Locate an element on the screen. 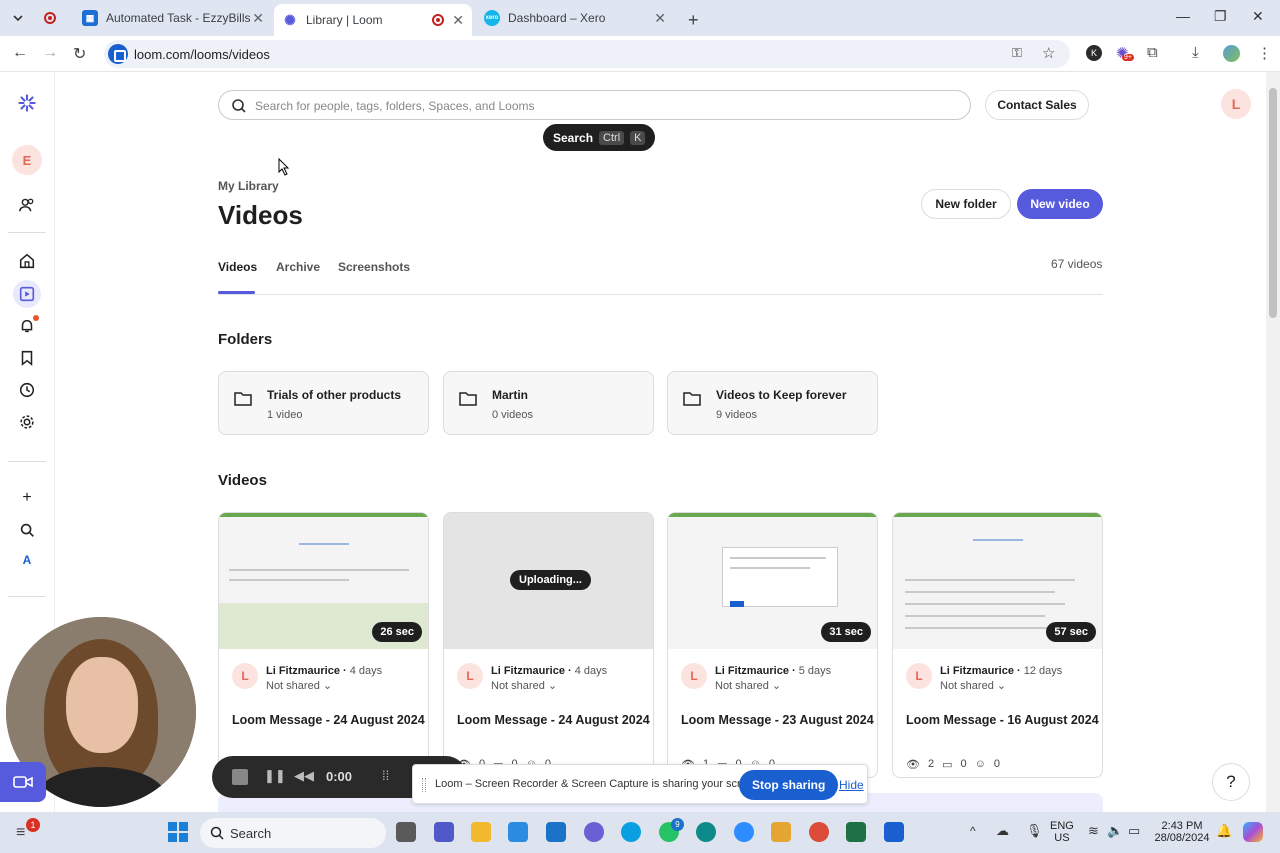  maximize-button: ❐ is located at coordinates (1220, 16).